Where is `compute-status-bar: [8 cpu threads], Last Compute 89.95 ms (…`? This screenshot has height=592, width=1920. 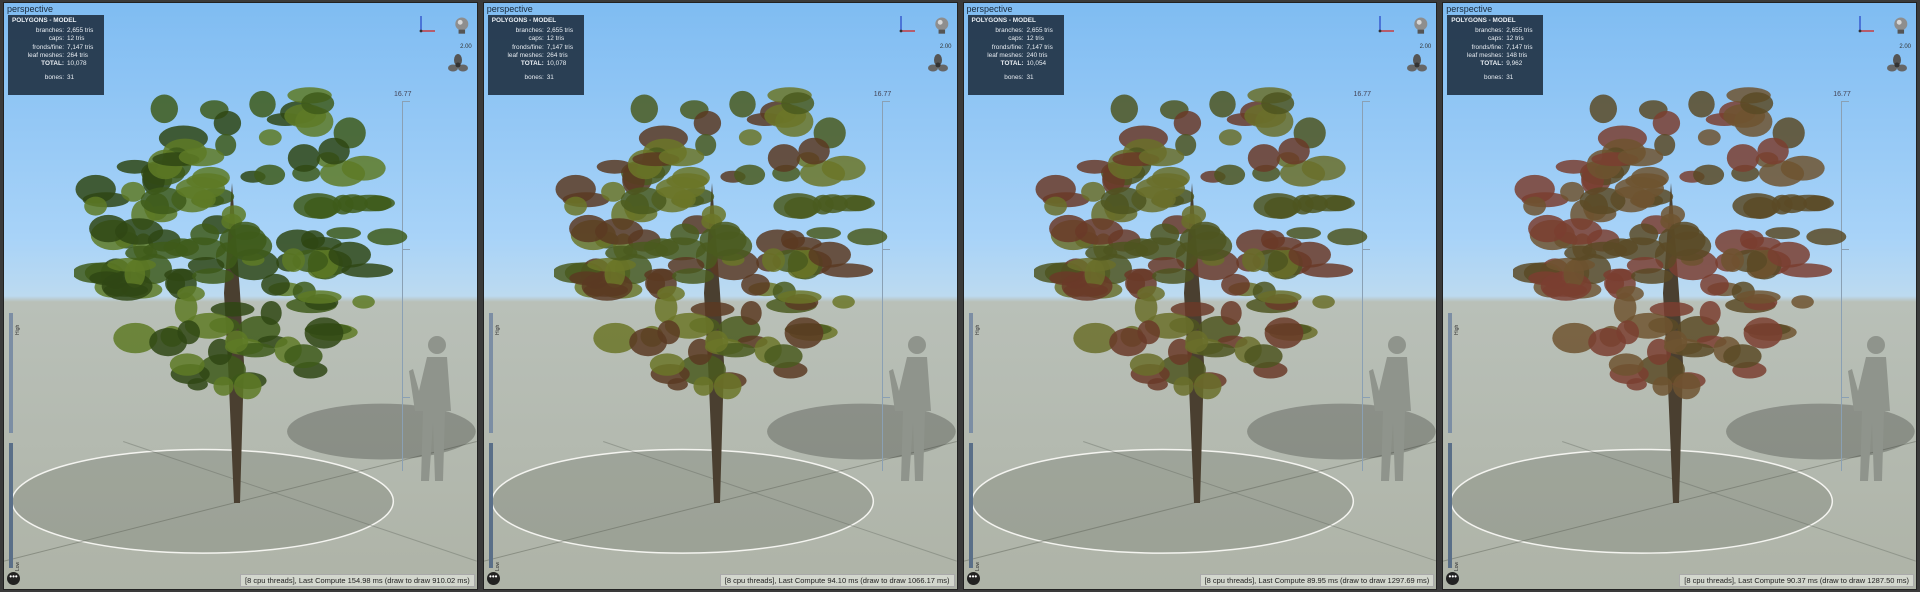 compute-status-bar: [8 cpu threads], Last Compute 89.95 ms (… is located at coordinates (1317, 580).